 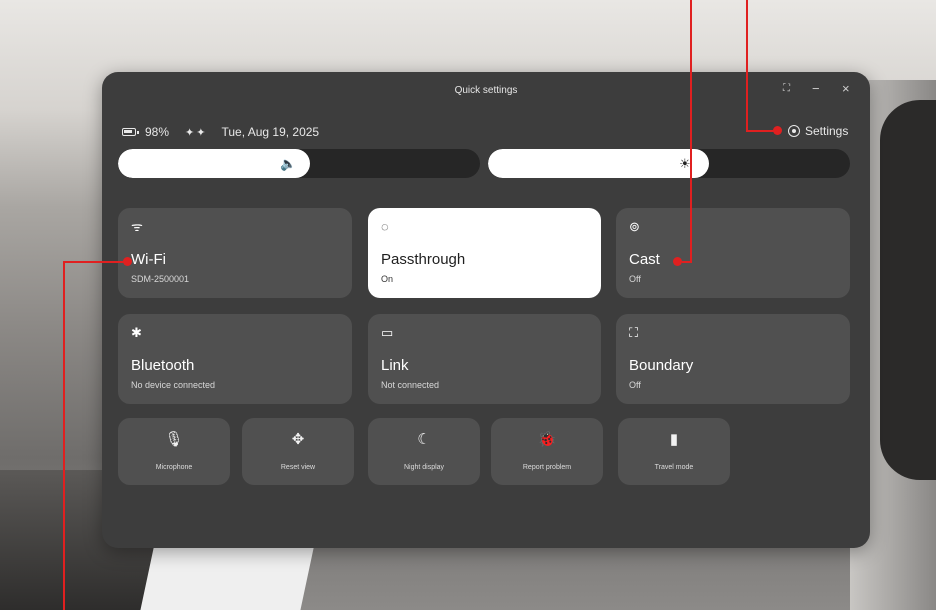 What do you see at coordinates (733, 253) in the screenshot?
I see `tile-cast: ⊚ Cast Off` at bounding box center [733, 253].